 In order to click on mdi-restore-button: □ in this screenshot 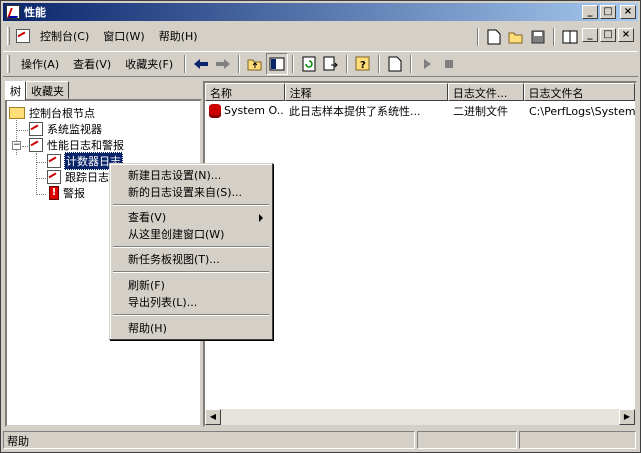, I will do `click(608, 35)`.